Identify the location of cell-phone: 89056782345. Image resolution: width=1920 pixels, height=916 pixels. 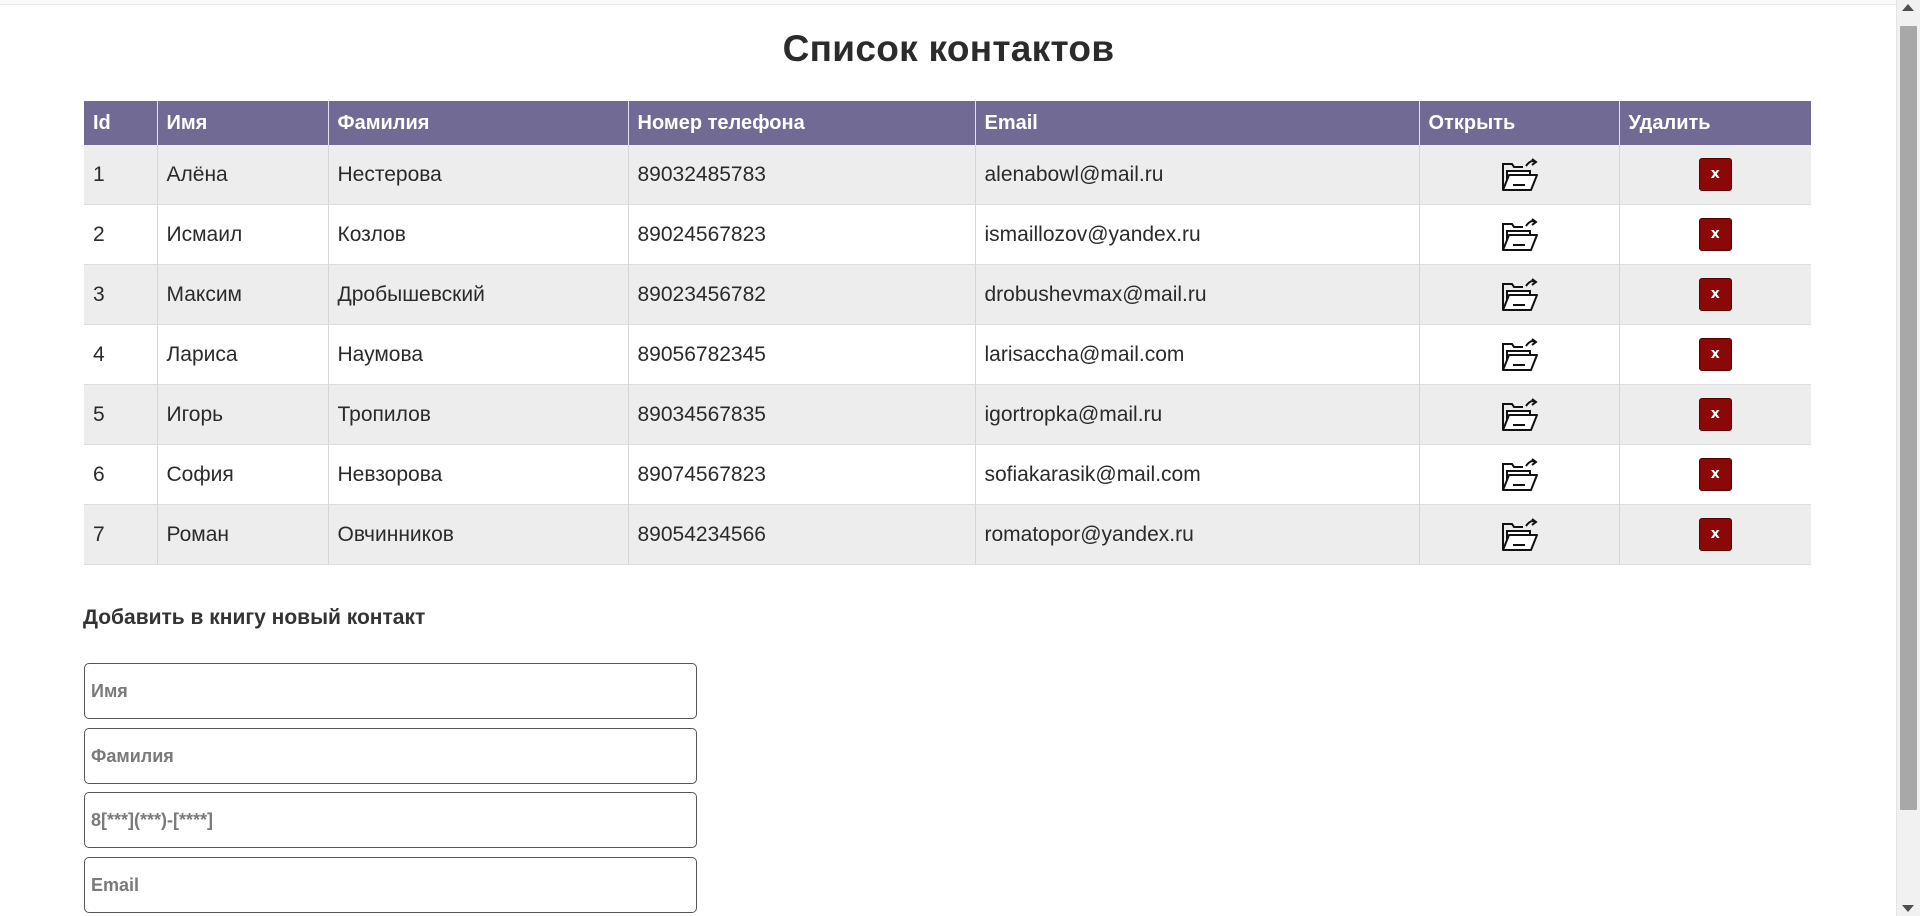
(802, 354).